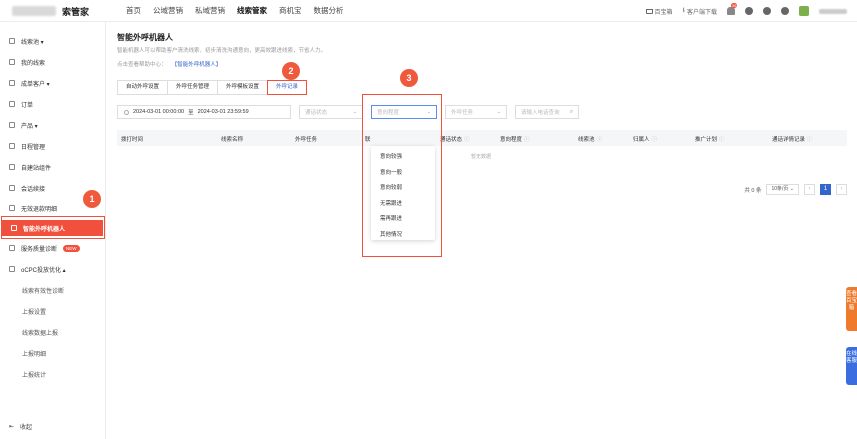  What do you see at coordinates (191, 113) in the screenshot?
I see `date-separator: 至` at bounding box center [191, 113].